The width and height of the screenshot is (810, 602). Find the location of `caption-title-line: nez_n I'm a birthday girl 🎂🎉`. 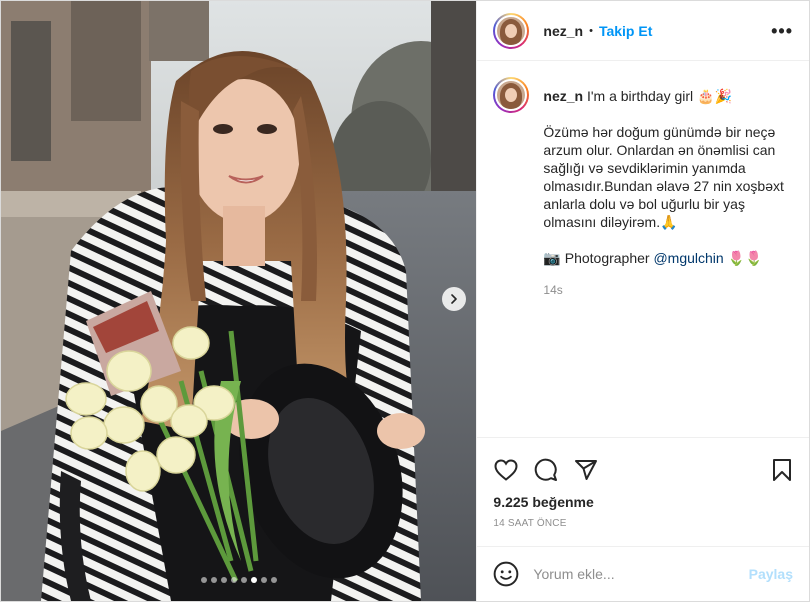

caption-title-line: nez_n I'm a birthday girl 🎂🎉 is located at coordinates (665, 96).